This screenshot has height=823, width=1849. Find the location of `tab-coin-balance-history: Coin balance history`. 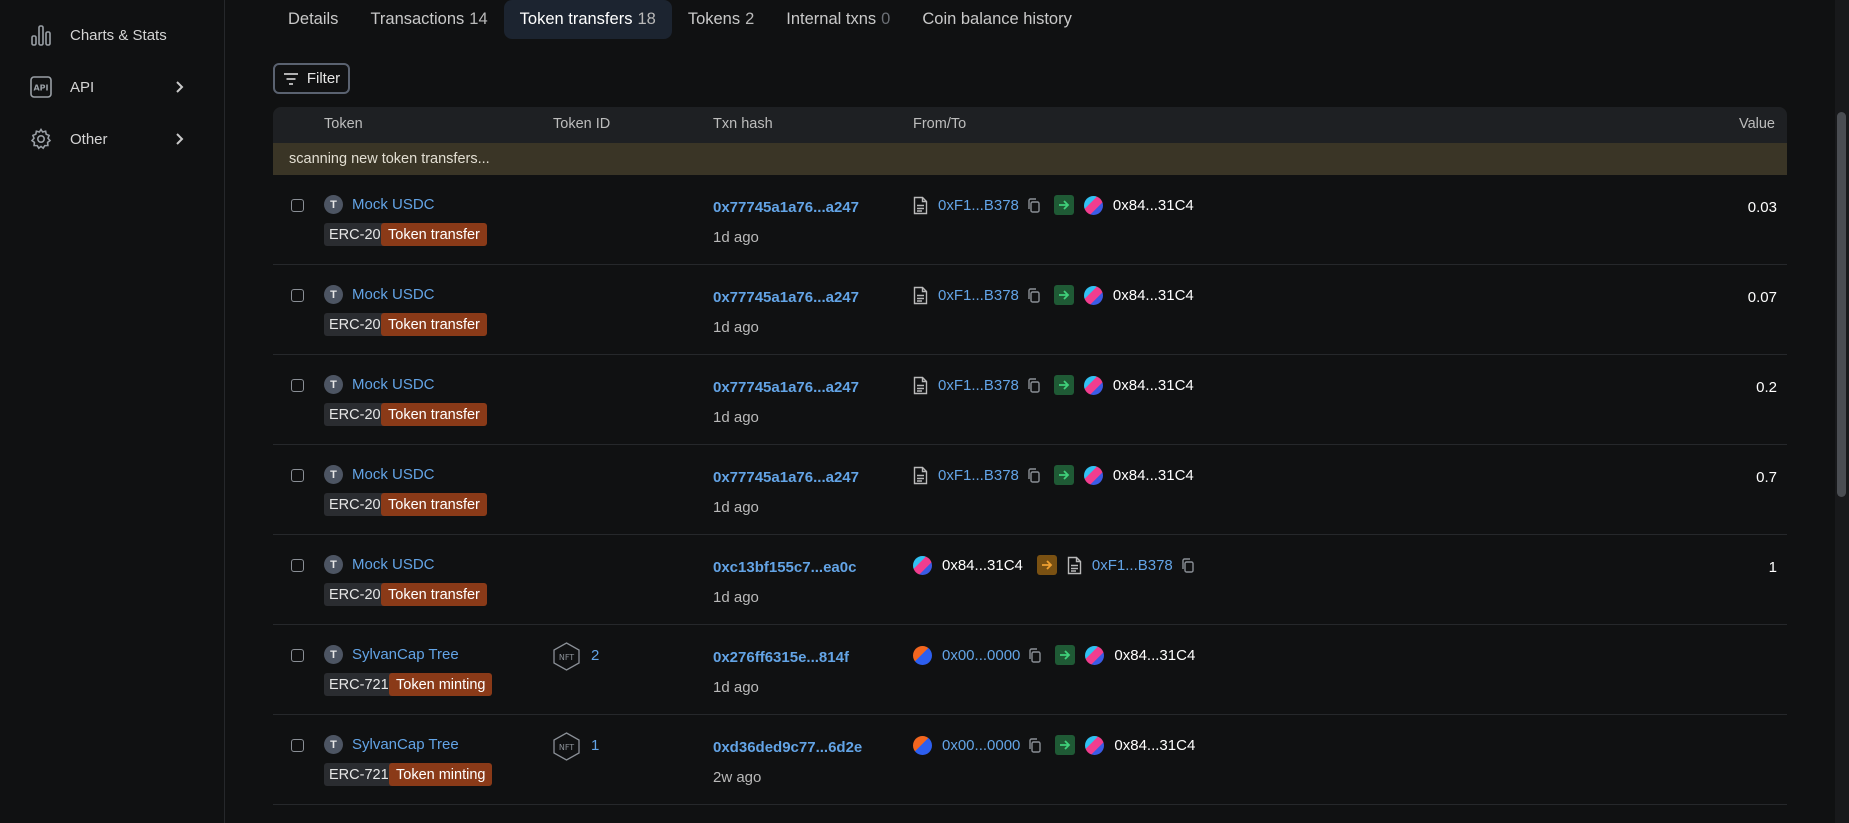

tab-coin-balance-history: Coin balance history is located at coordinates (997, 19).